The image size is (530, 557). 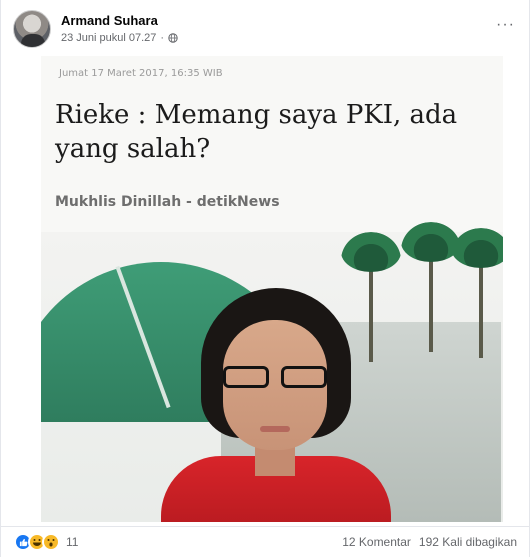 What do you see at coordinates (468, 542) in the screenshot?
I see `share-count: 192 Kali dibagikan` at bounding box center [468, 542].